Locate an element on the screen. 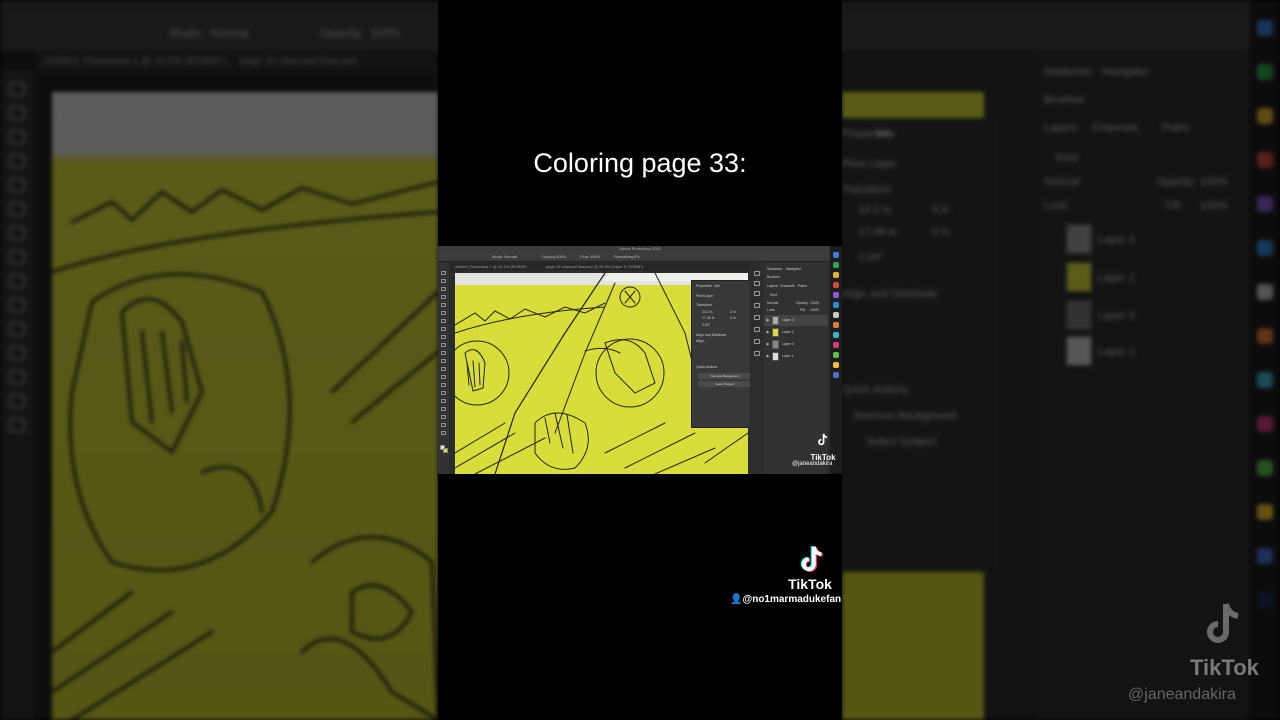 The image size is (1280, 720). healing-tool-icon is located at coordinates (443, 329).